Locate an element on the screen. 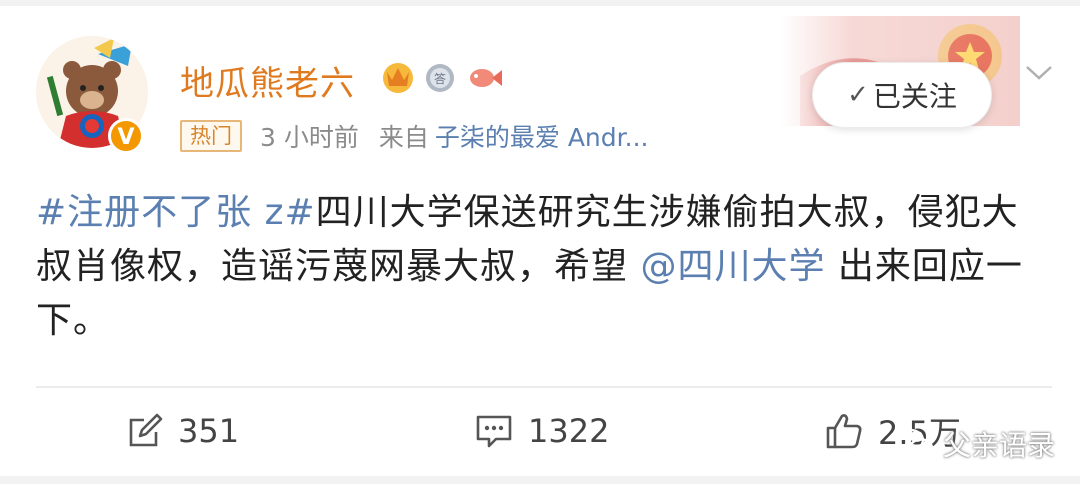 Image resolution: width=1080 pixels, height=484 pixels. comment-count: 1322 is located at coordinates (569, 431).